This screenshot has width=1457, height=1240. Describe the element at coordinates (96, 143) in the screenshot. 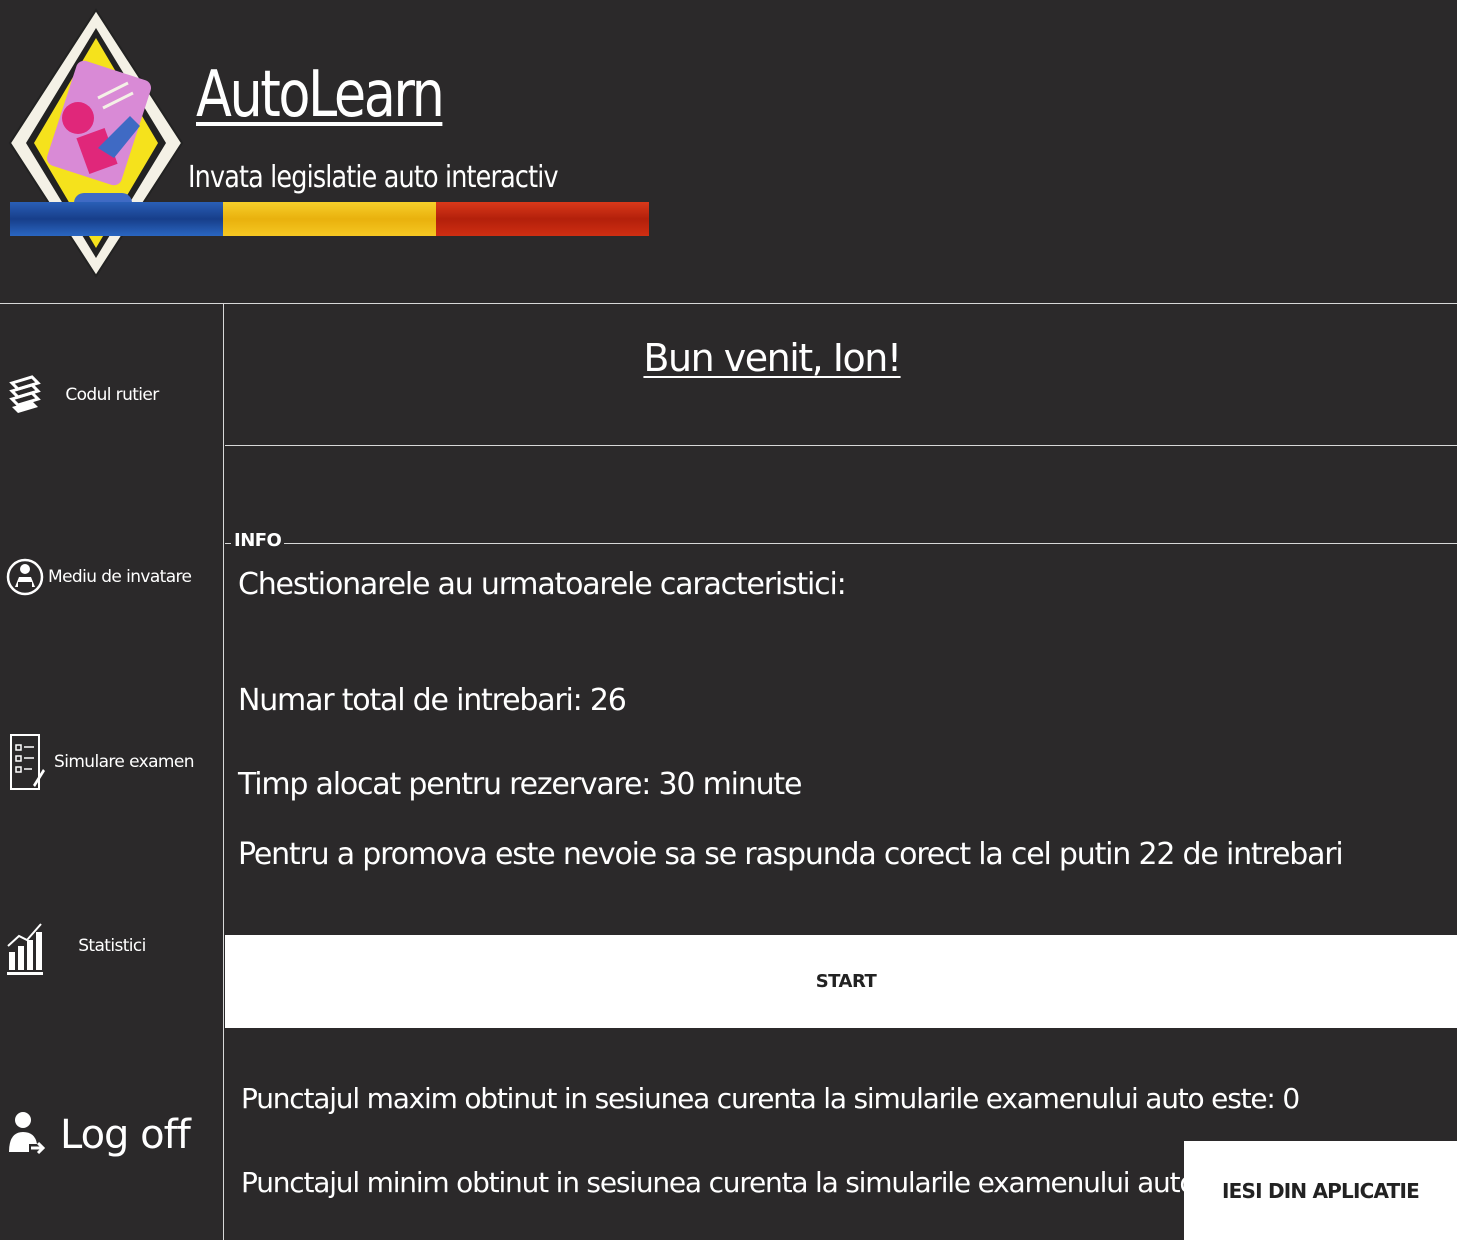

I see `autolearn-logo-icon` at that location.